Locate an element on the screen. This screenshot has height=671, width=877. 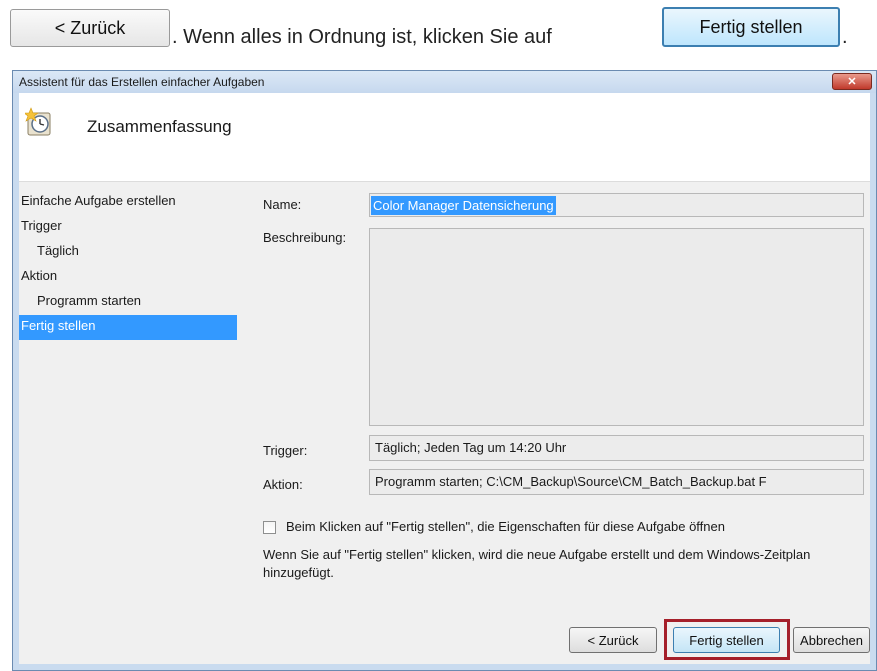
instruction-finish-button-image: Fertig stellen is located at coordinates (751, 27).